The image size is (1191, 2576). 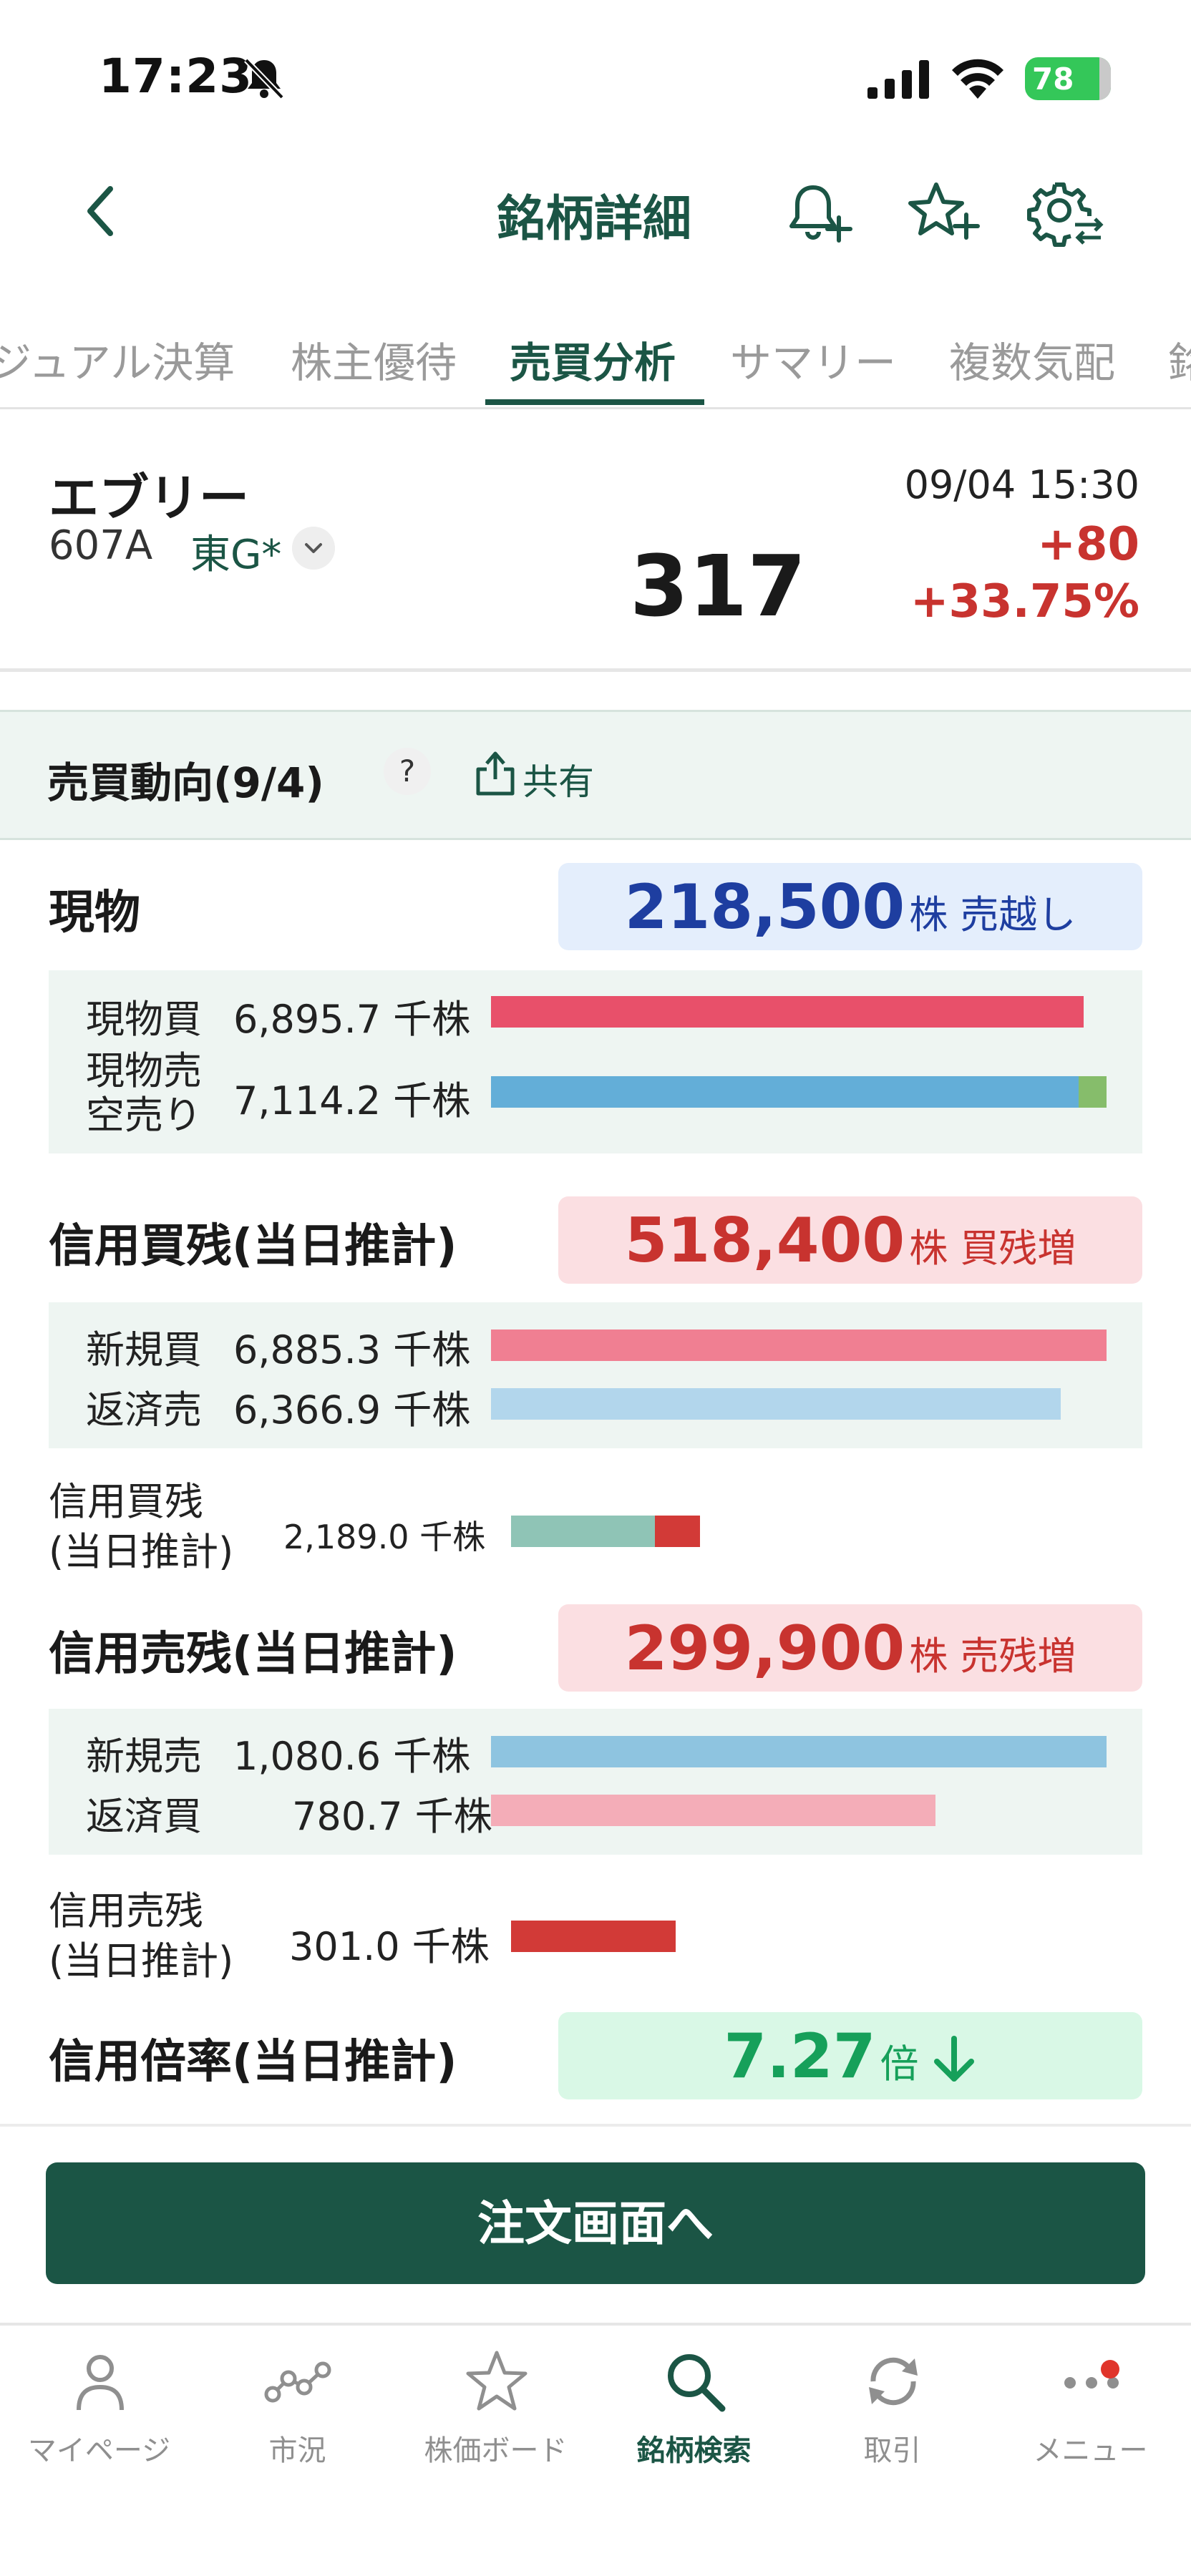 I want to click on nav-trade: 取引, so click(x=892, y=2418).